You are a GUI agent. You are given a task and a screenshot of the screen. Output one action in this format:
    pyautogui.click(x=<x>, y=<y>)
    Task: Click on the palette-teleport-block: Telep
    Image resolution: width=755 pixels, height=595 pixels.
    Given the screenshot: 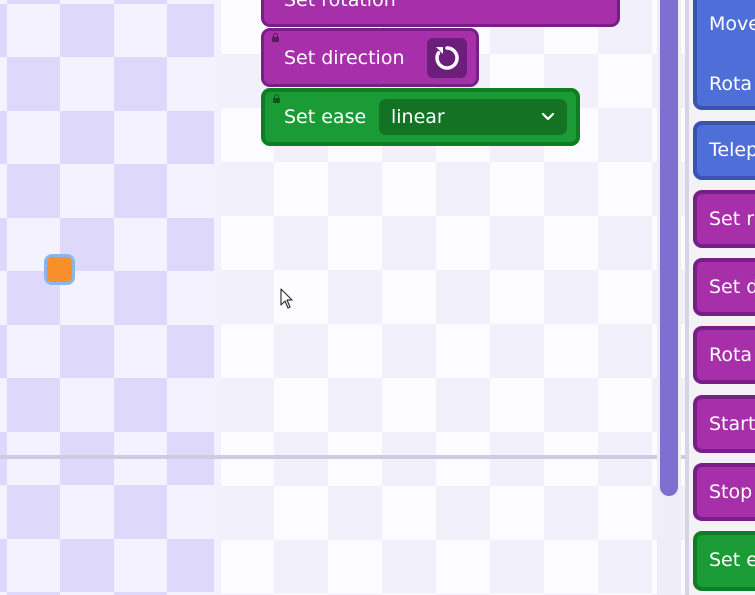 What is the action you would take?
    pyautogui.click(x=724, y=150)
    